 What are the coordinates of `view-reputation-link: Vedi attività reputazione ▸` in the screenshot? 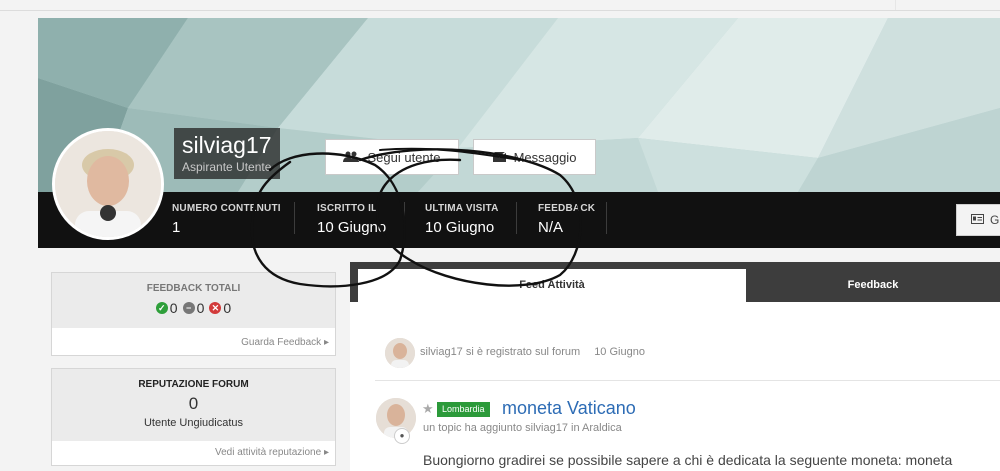 It's located at (272, 452).